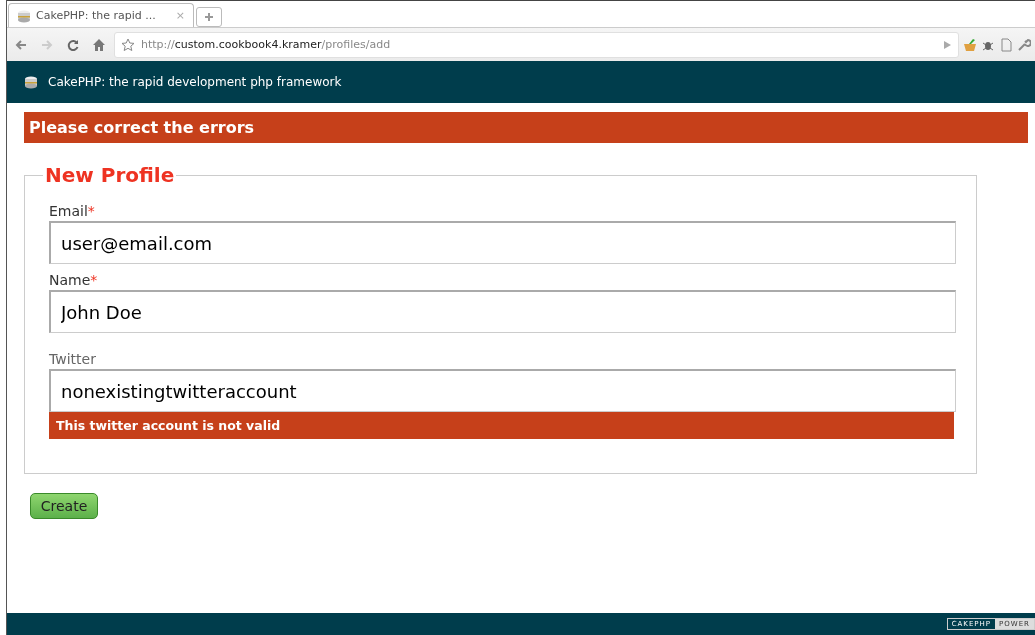 Image resolution: width=1035 pixels, height=635 pixels. I want to click on error-message: This twitter account is not valid, so click(501, 425).